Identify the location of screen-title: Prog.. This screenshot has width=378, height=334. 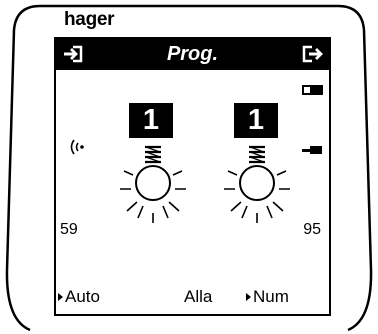
(192, 54).